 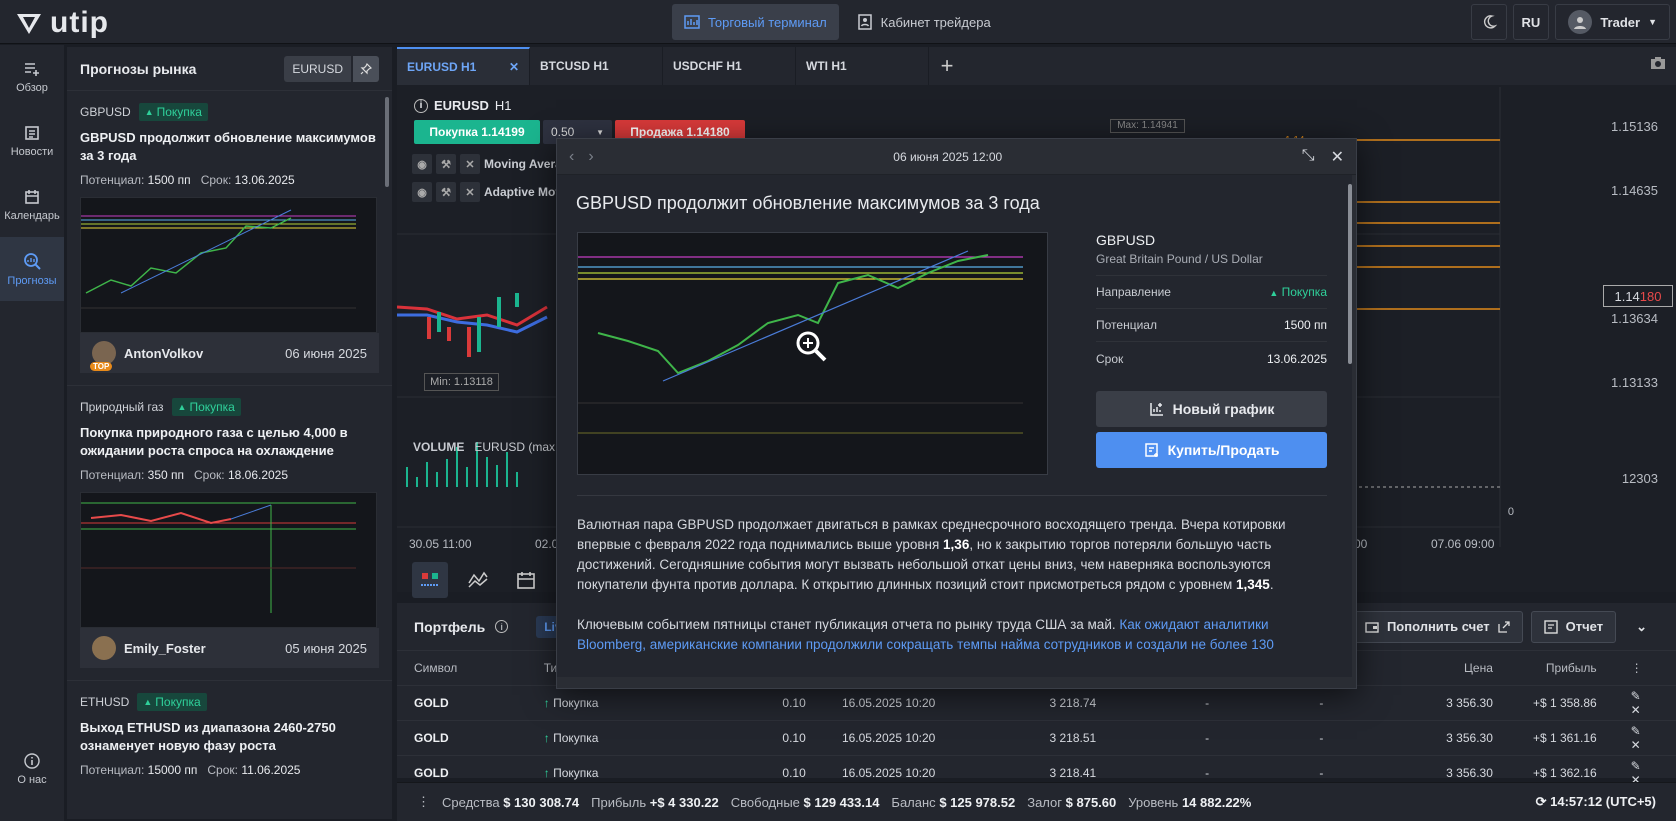 What do you see at coordinates (924, 22) in the screenshot?
I see `nav-trader-cabinet: Кабинет трейдера` at bounding box center [924, 22].